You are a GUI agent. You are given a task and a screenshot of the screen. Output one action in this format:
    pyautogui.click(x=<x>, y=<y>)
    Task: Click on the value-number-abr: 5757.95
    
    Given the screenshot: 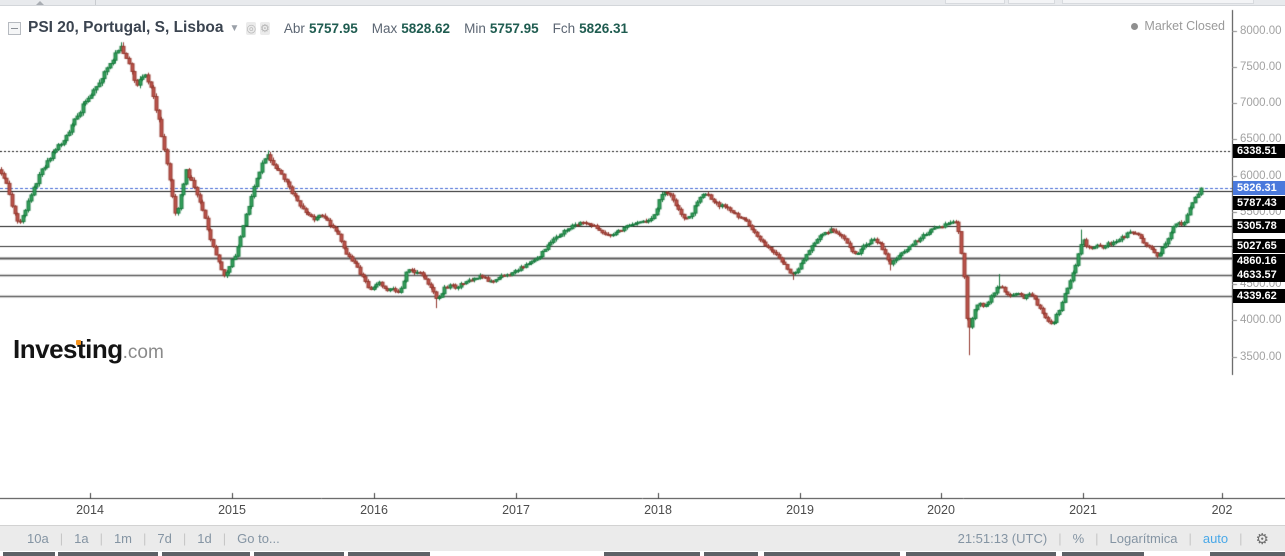 What is the action you would take?
    pyautogui.click(x=333, y=28)
    